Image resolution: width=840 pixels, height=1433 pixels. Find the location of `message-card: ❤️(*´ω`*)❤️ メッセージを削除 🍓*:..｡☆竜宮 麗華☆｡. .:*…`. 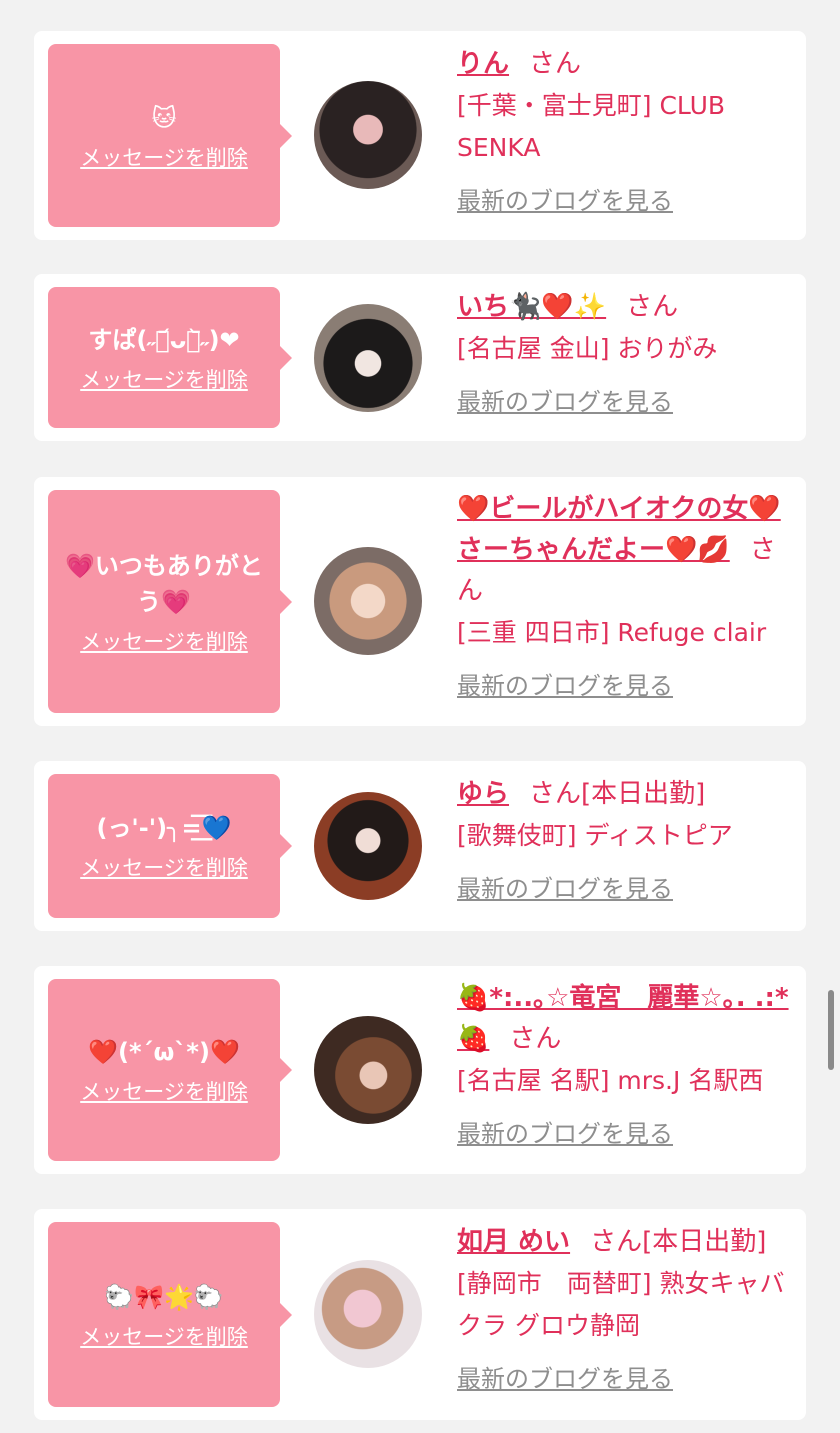

message-card: ❤️(*´ω`*)❤️ メッセージを削除 🍓*:..｡☆竜宮 麗華☆｡. .:*… is located at coordinates (420, 1070).